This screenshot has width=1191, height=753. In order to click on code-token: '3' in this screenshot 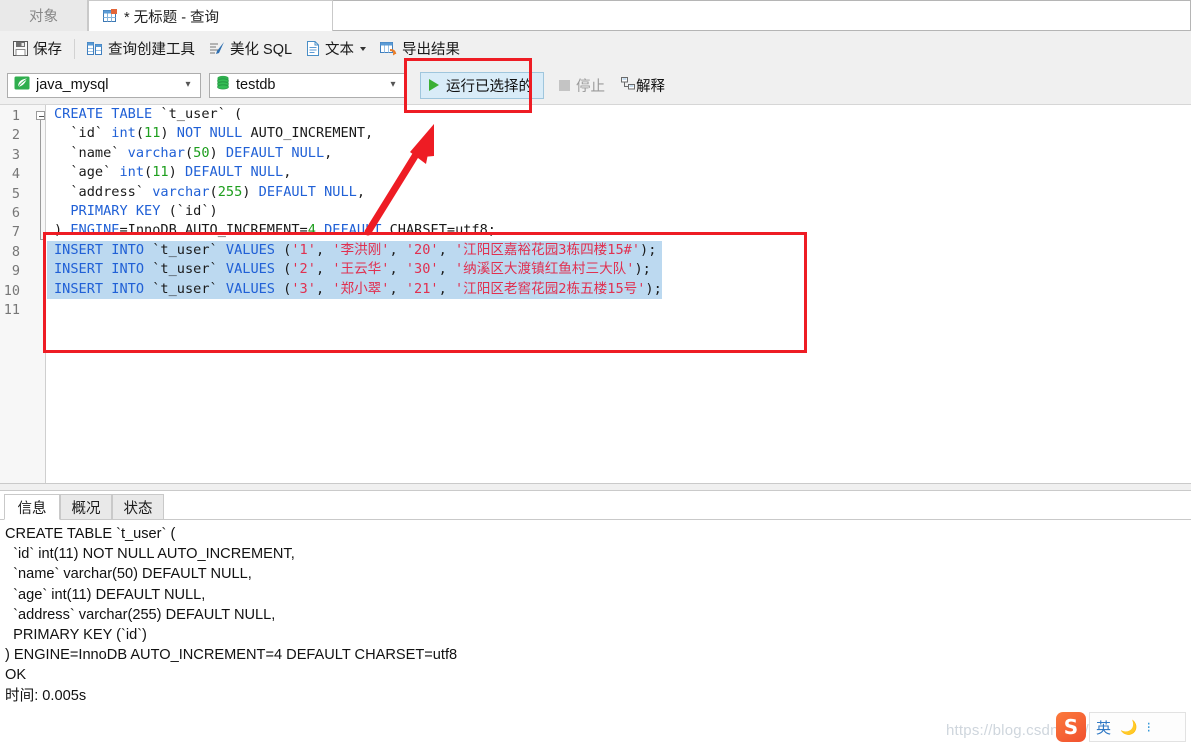, I will do `click(303, 288)`.